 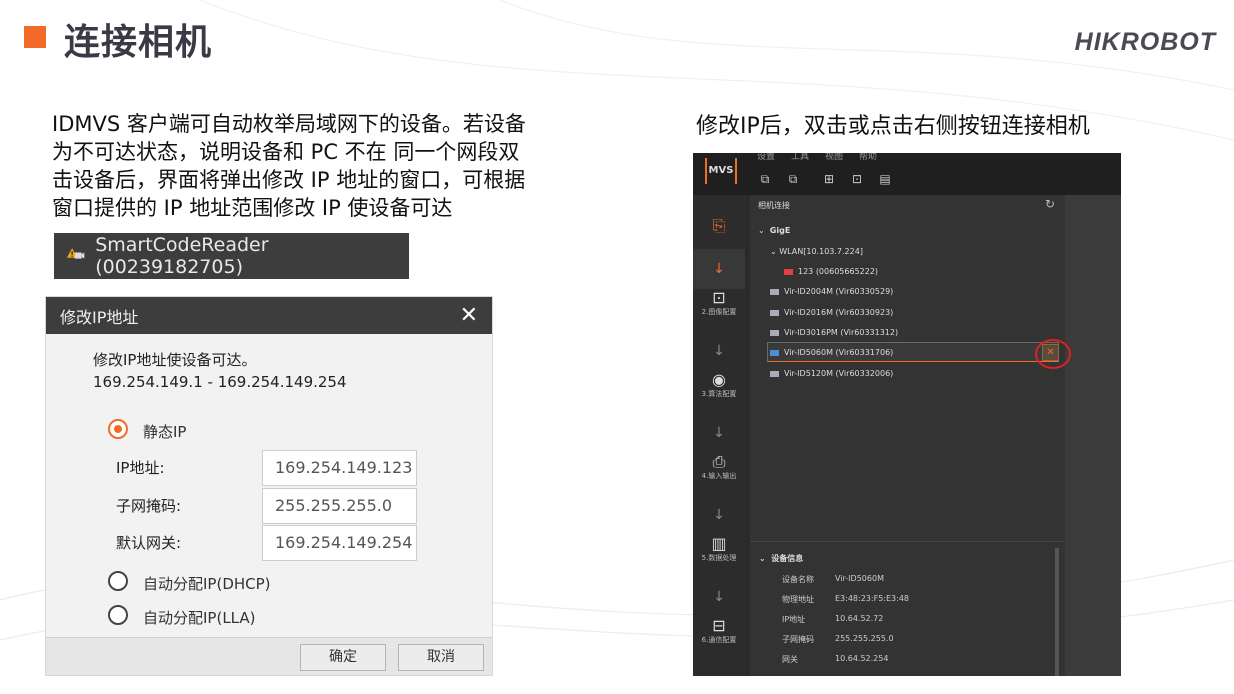 What do you see at coordinates (719, 379) in the screenshot?
I see `algorithm-icon: ◉` at bounding box center [719, 379].